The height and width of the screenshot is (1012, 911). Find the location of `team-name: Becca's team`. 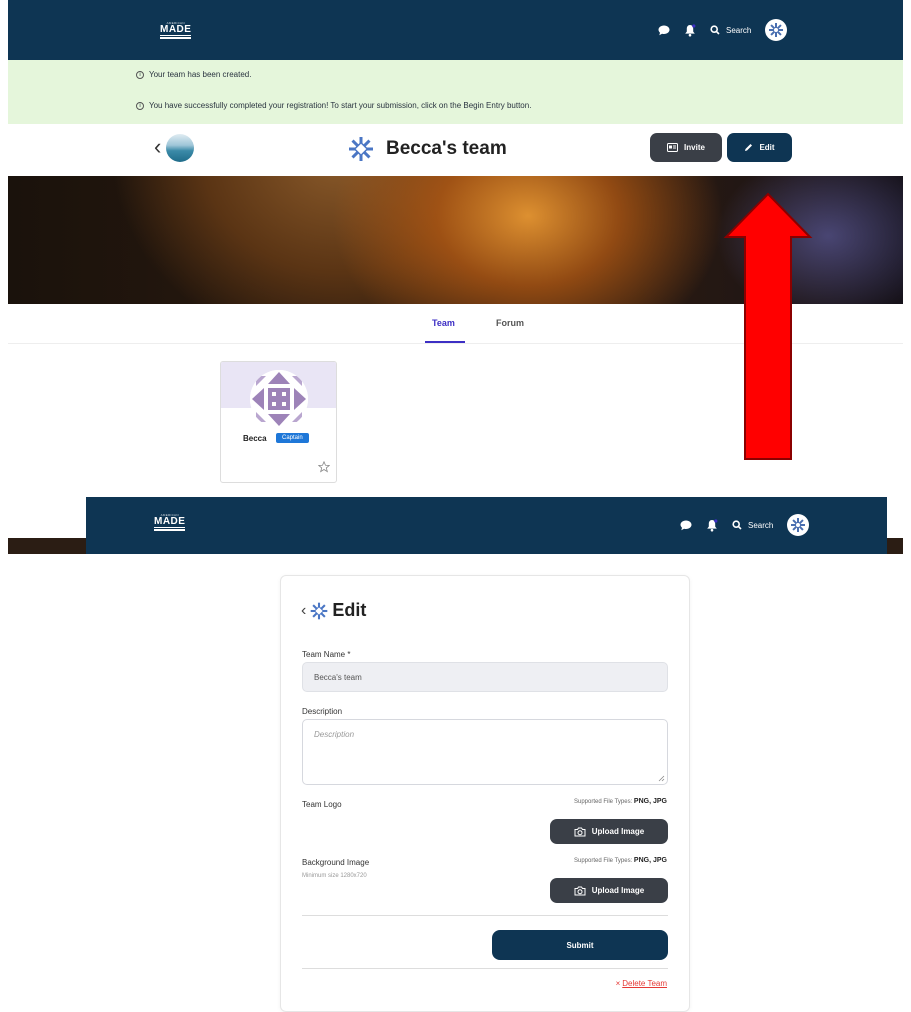

team-name: Becca's team is located at coordinates (446, 148).